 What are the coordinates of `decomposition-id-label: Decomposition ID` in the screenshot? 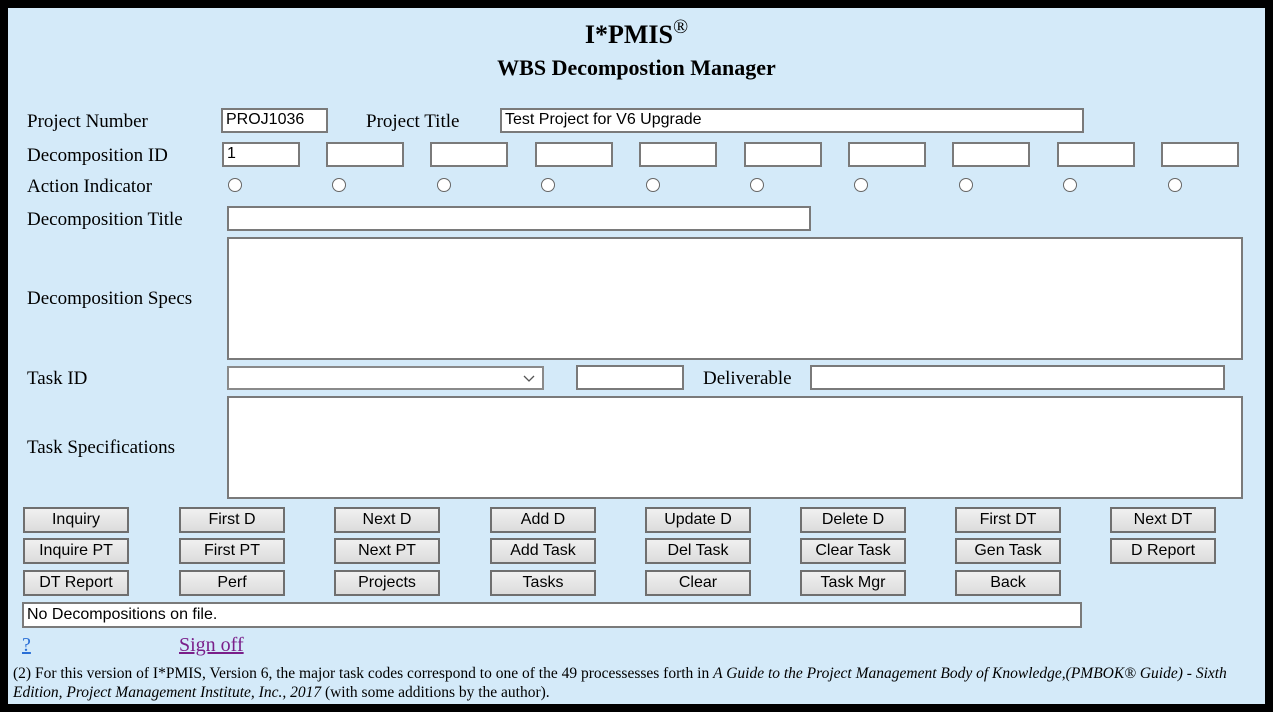 It's located at (97, 155).